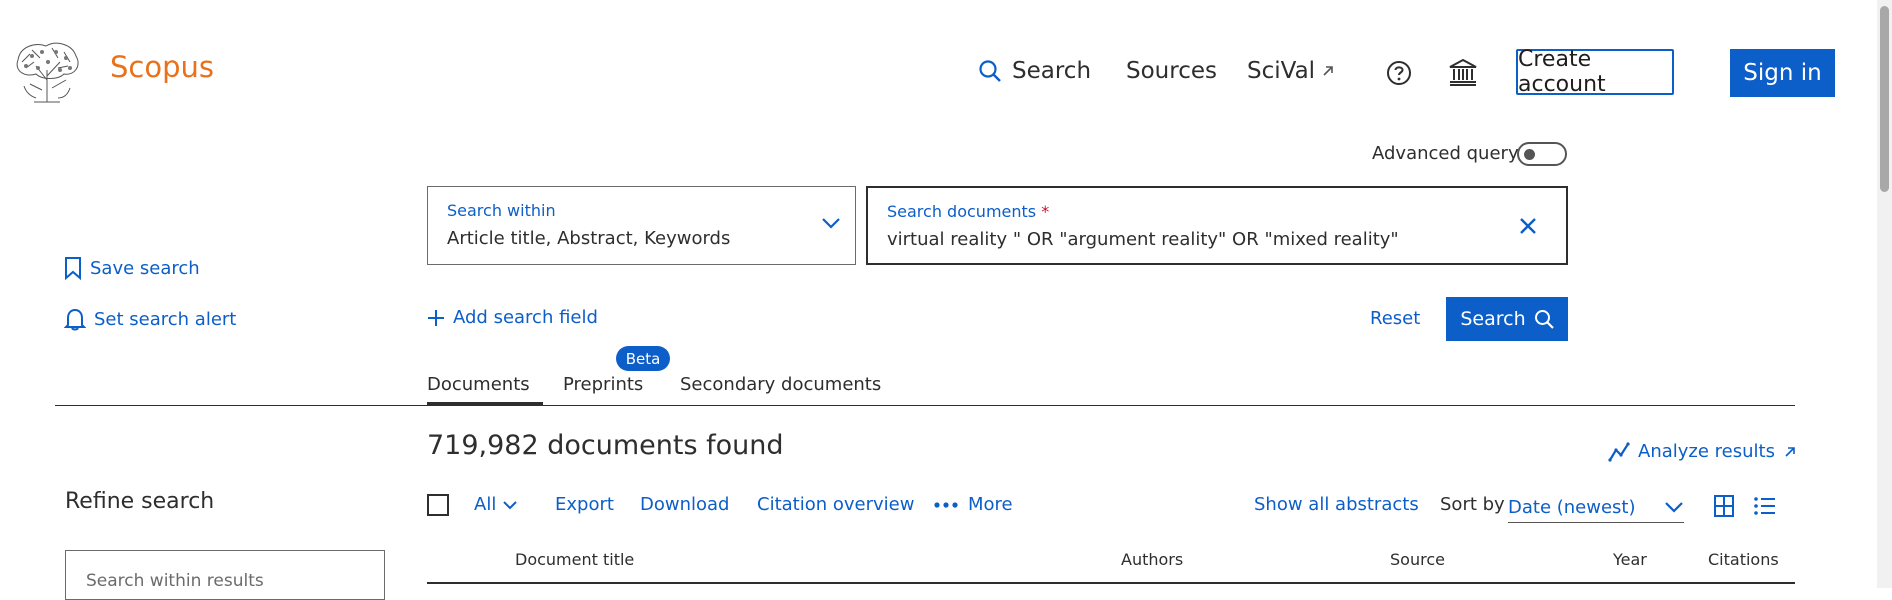 This screenshot has width=1892, height=600. I want to click on all-dropdown: All, so click(496, 504).